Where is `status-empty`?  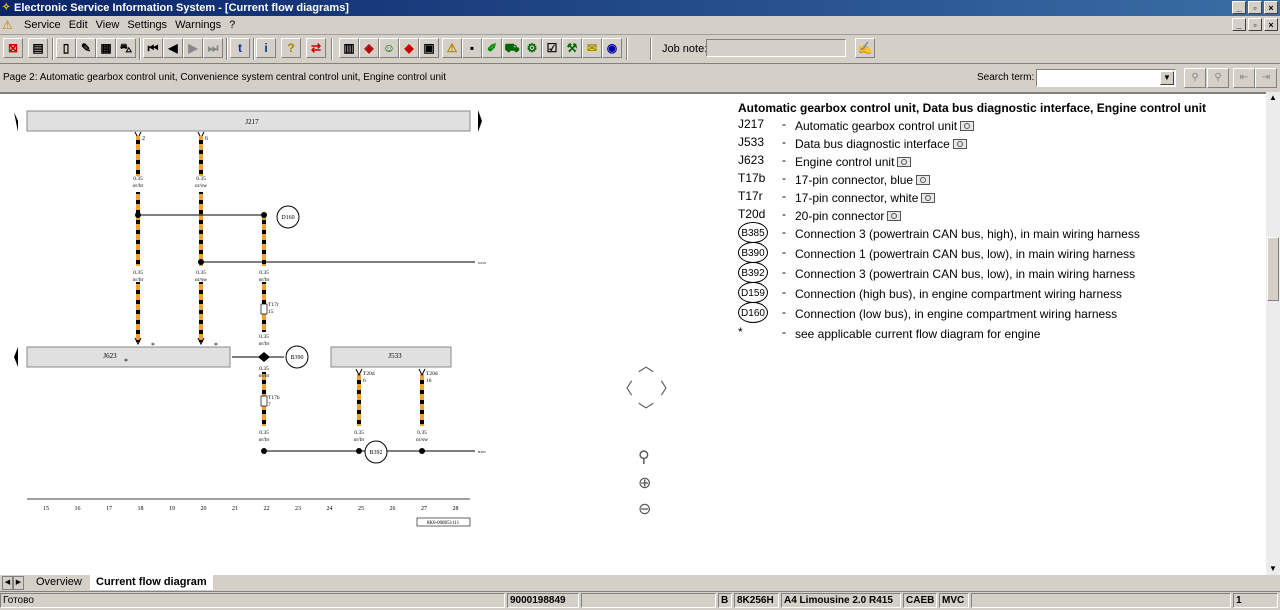
status-empty is located at coordinates (1101, 600).